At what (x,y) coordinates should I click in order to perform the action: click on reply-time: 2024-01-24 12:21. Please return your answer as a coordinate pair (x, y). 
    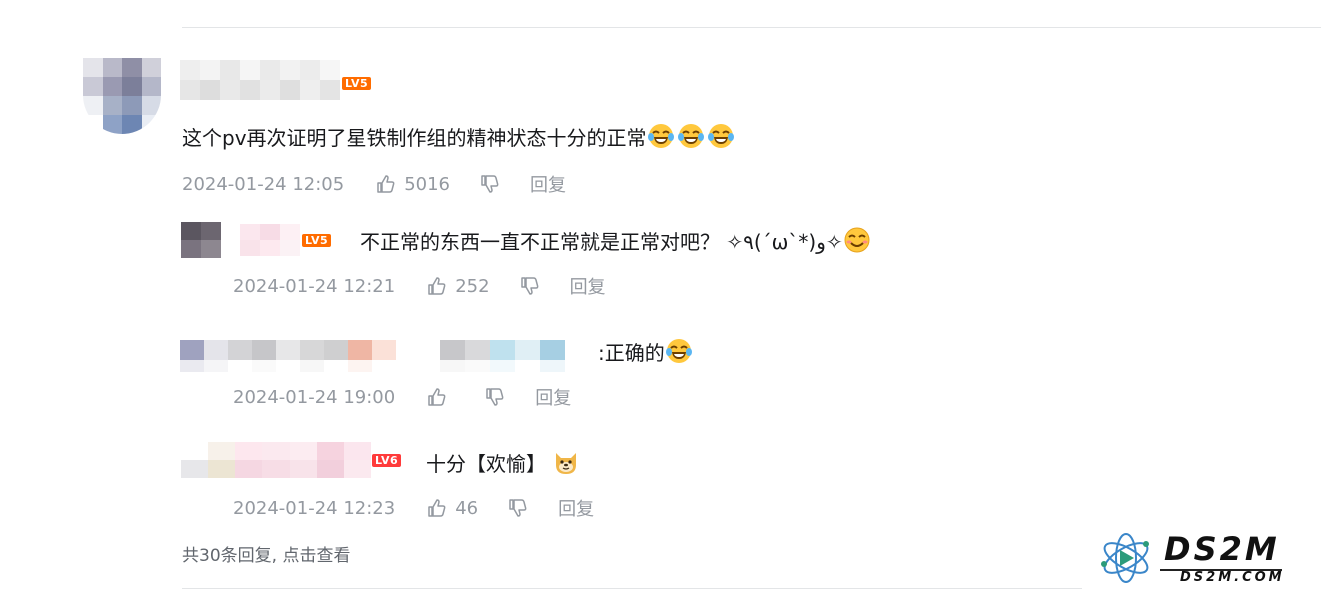
    Looking at the image, I should click on (314, 286).